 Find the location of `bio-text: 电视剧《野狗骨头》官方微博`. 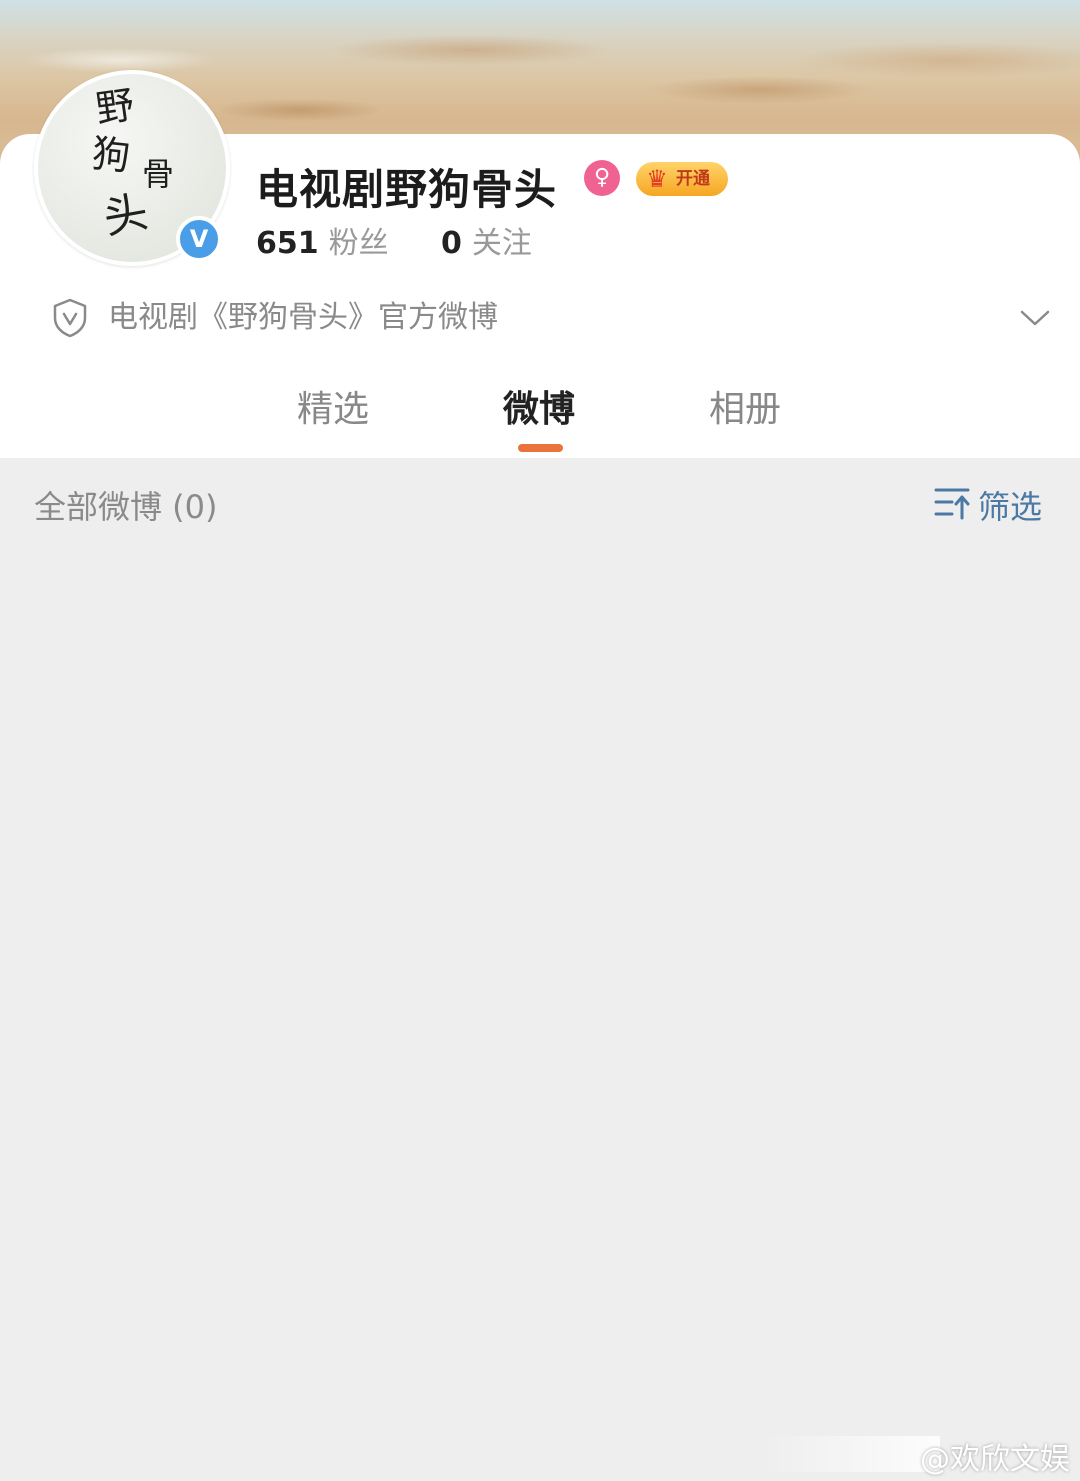

bio-text: 电视剧《野狗骨头》官方微博 is located at coordinates (303, 317).